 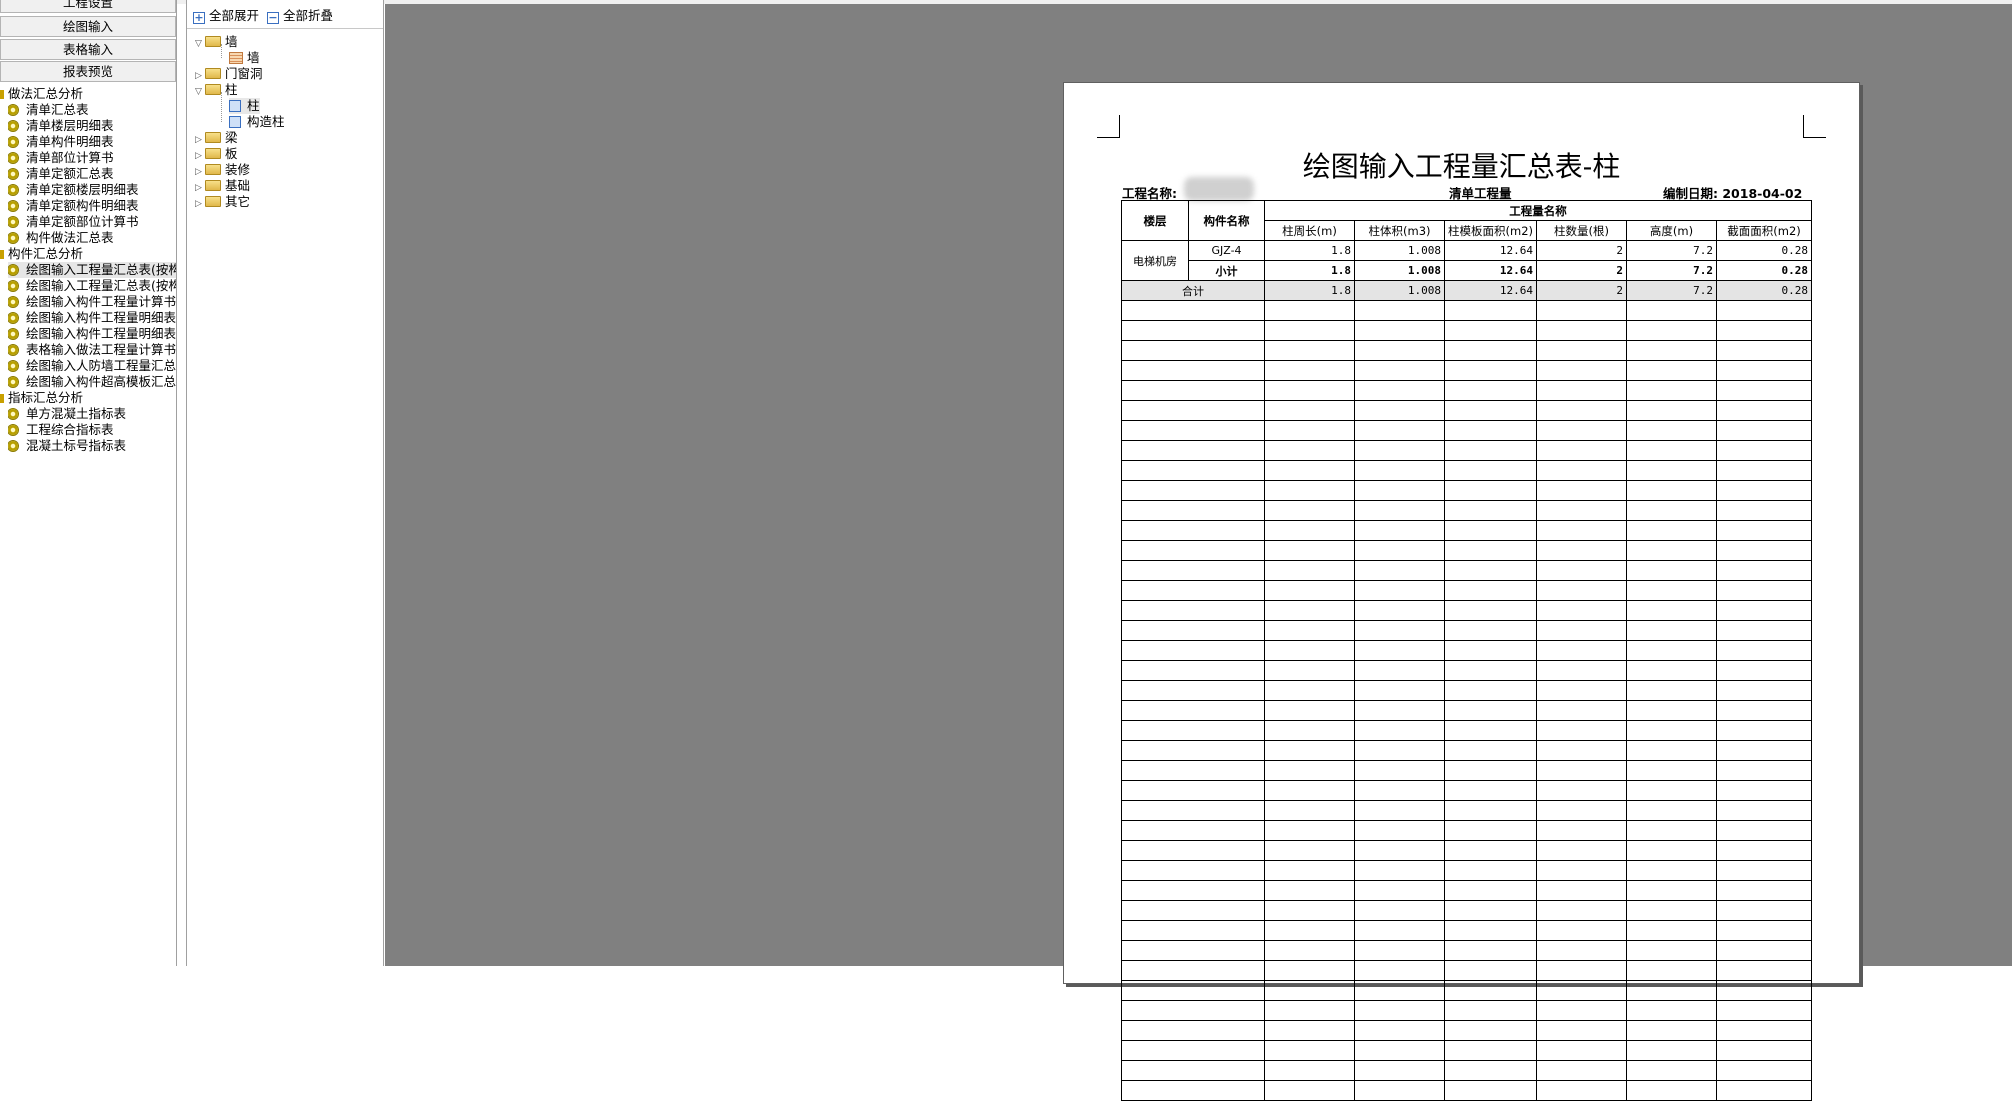 I want to click on tree-node: 柱, so click(x=244, y=106).